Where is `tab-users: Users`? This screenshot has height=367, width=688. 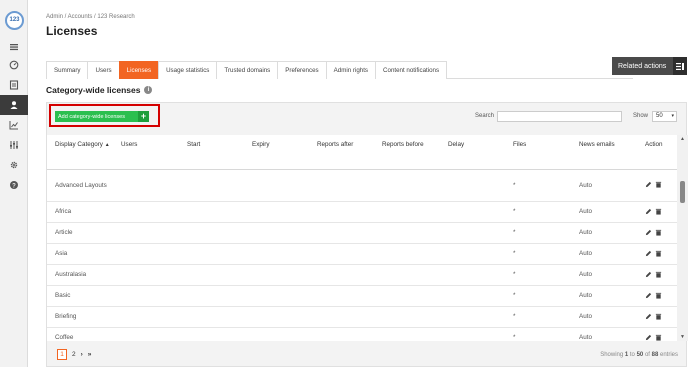 tab-users: Users is located at coordinates (103, 70).